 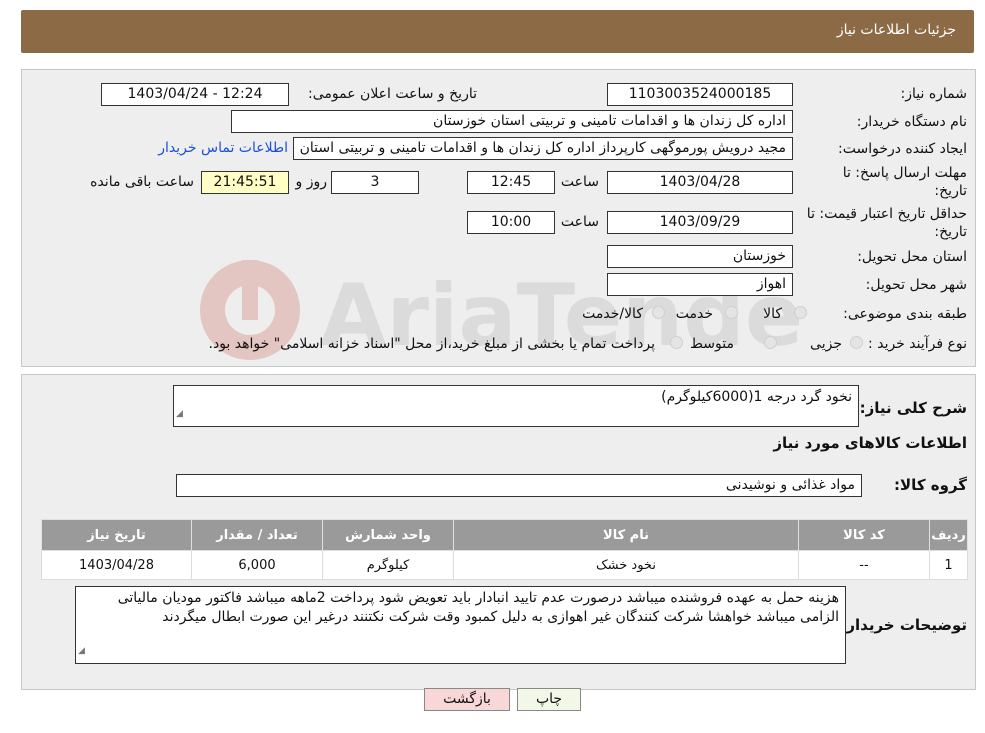 I want to click on process-option-minor: جزیی, so click(x=826, y=344).